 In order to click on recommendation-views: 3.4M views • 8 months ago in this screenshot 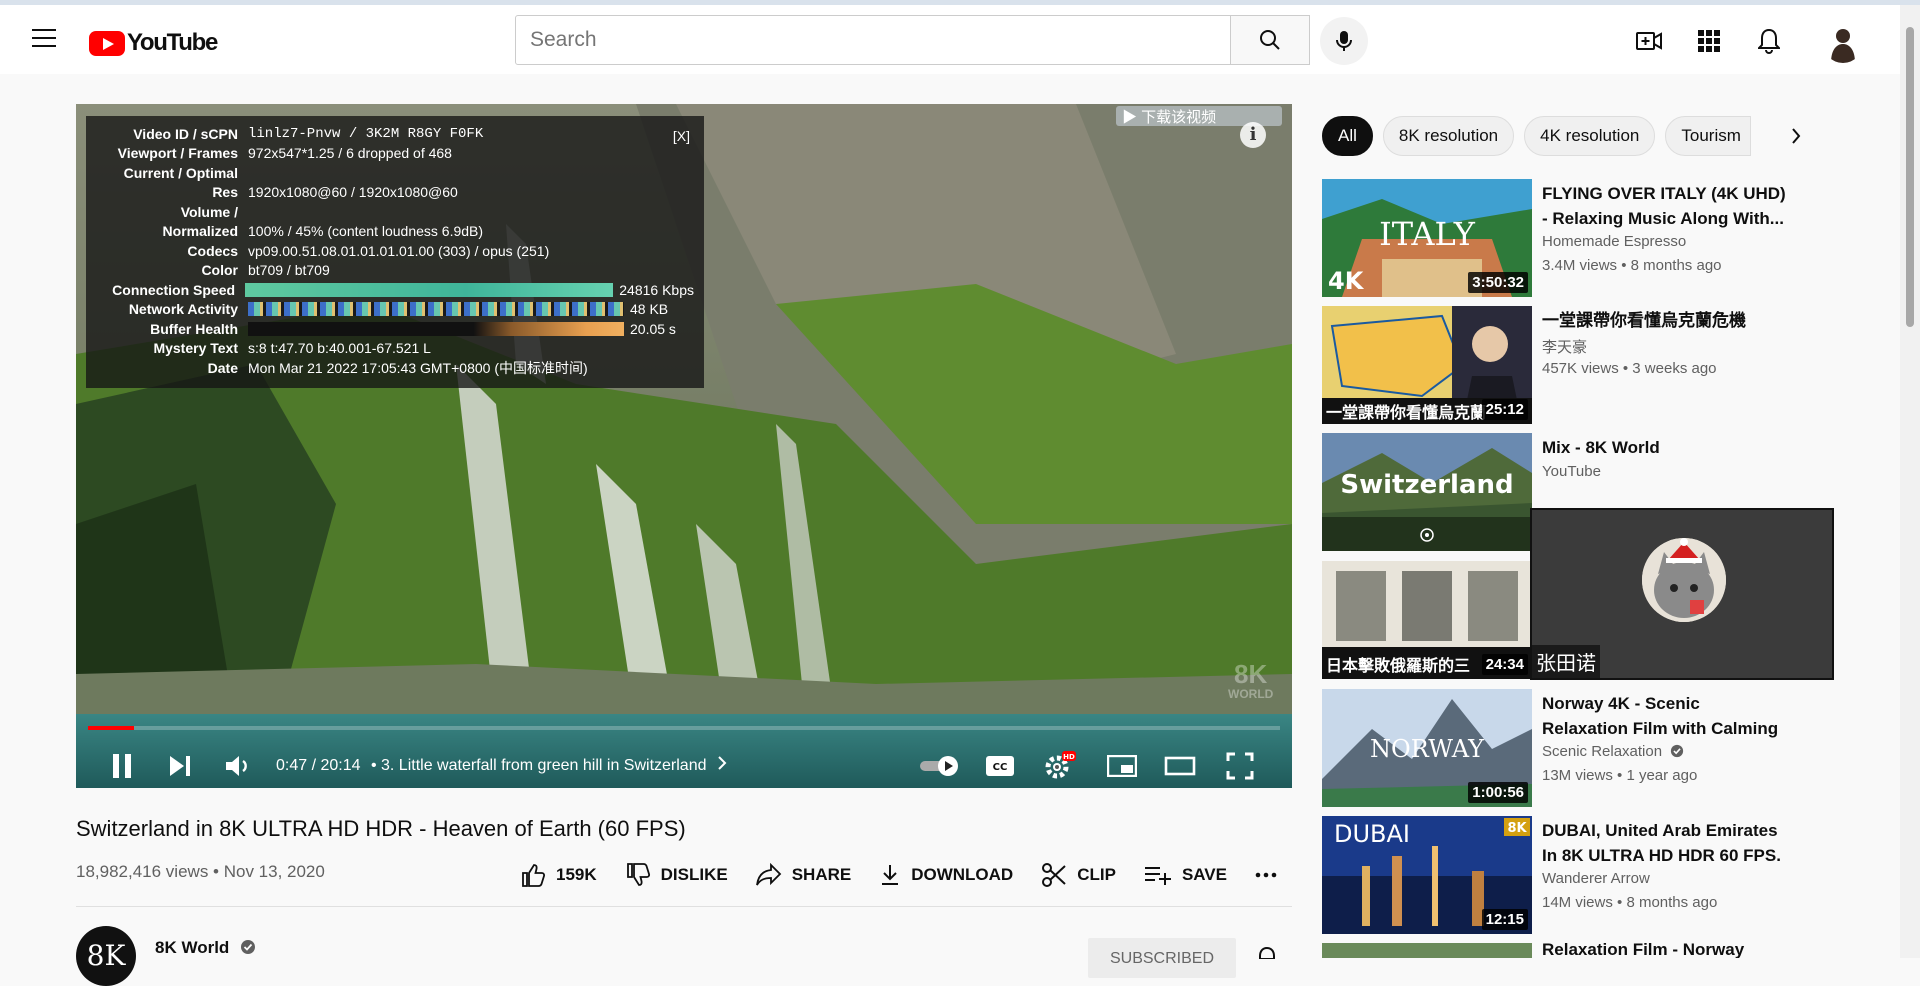, I will do `click(1632, 265)`.